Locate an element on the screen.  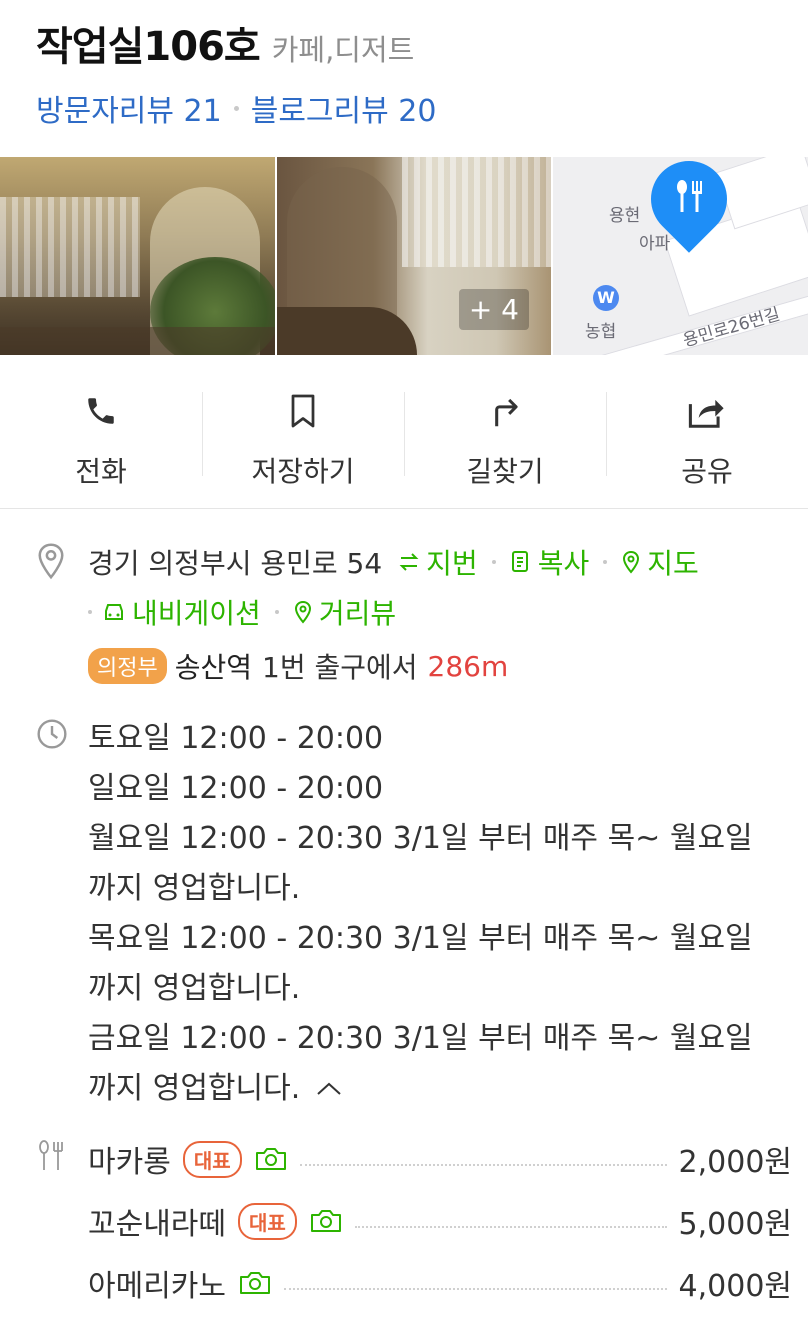
section-divider is located at coordinates (404, 508).